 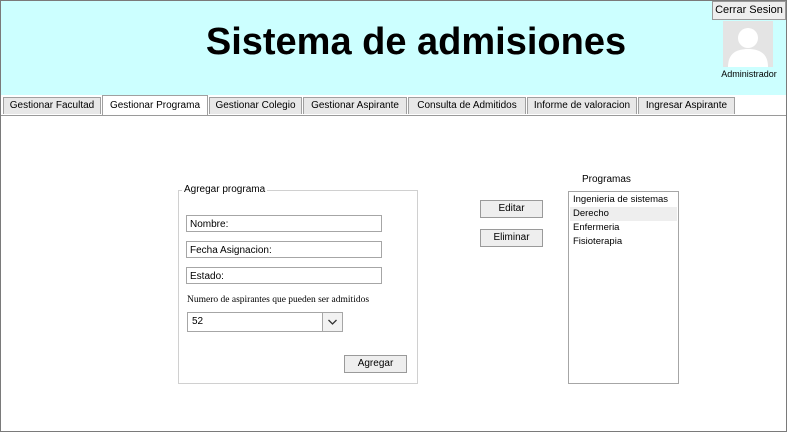 I want to click on tab-informe-valoracion: Informe de valoracion, so click(x=582, y=105).